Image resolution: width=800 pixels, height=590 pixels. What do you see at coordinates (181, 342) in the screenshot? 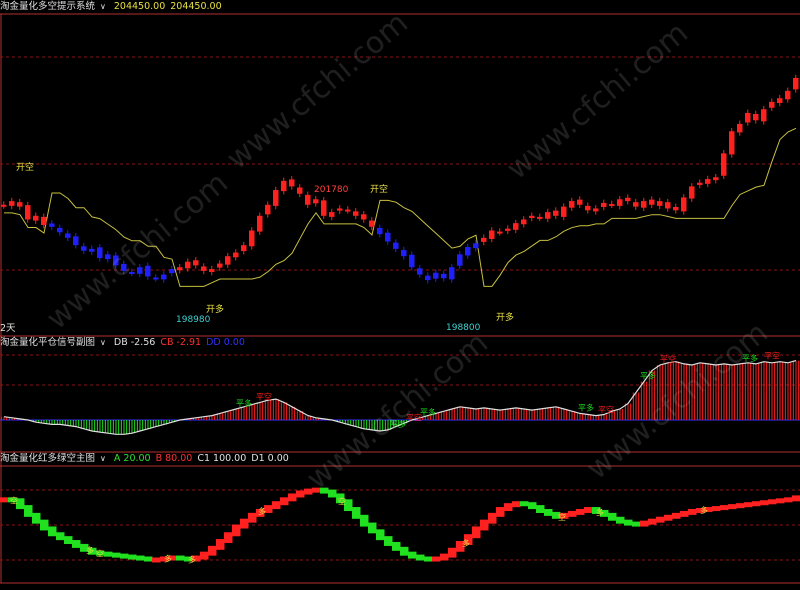
I see `sub1-cb: CB -2.91` at bounding box center [181, 342].